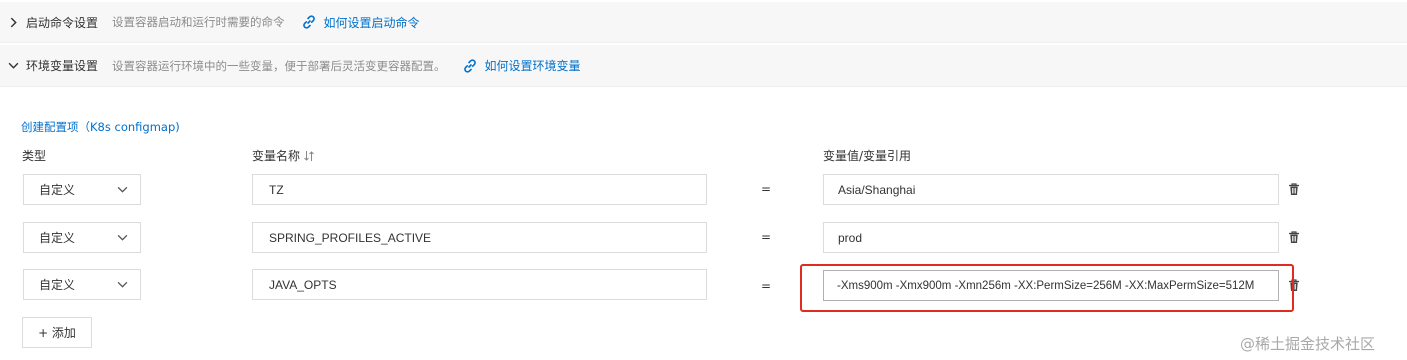 The height and width of the screenshot is (360, 1407). Describe the element at coordinates (62, 22) in the screenshot. I see `section-title: 启动命令设置` at that location.